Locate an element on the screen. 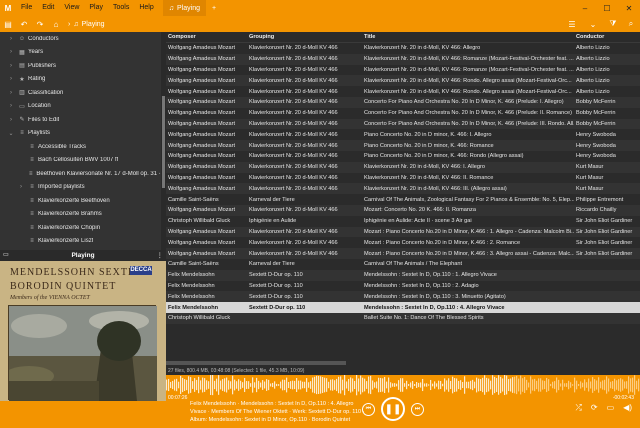 Image resolution: width=640 pixels, height=428 pixels. minimize-icon: – is located at coordinates (585, 8).